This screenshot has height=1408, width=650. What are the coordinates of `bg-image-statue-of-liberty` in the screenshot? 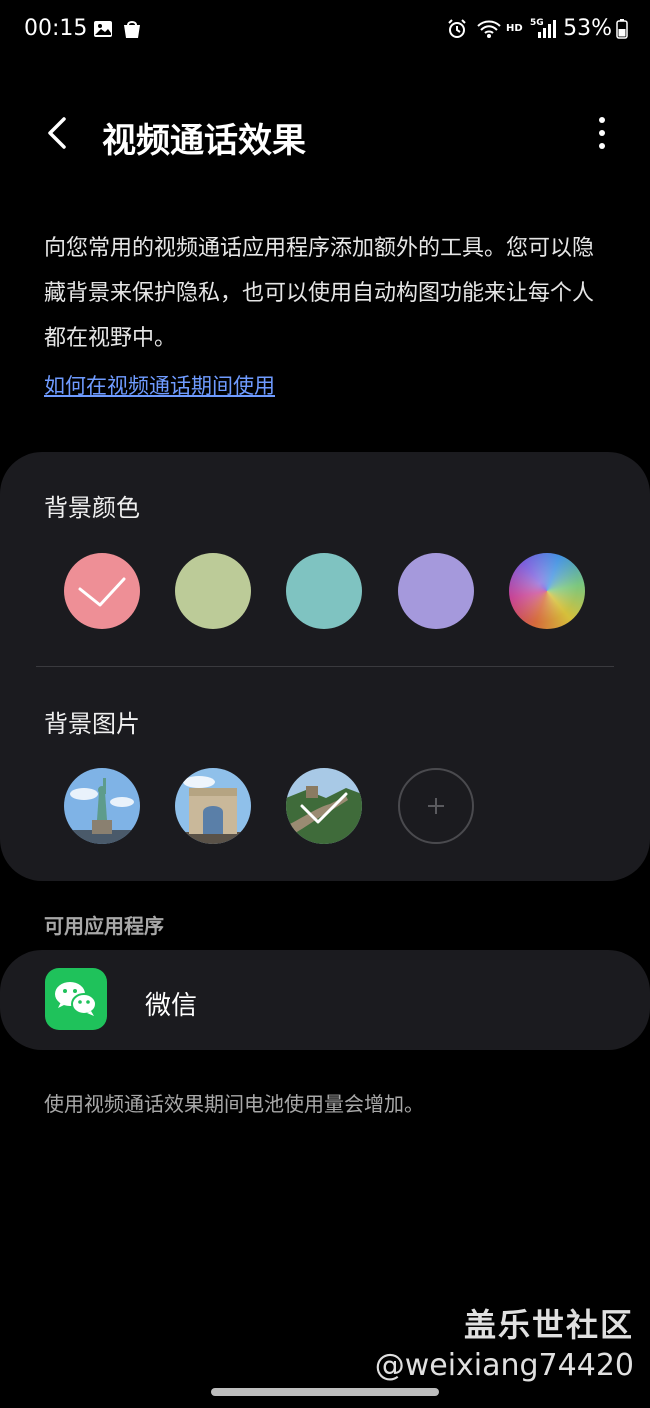 It's located at (102, 806).